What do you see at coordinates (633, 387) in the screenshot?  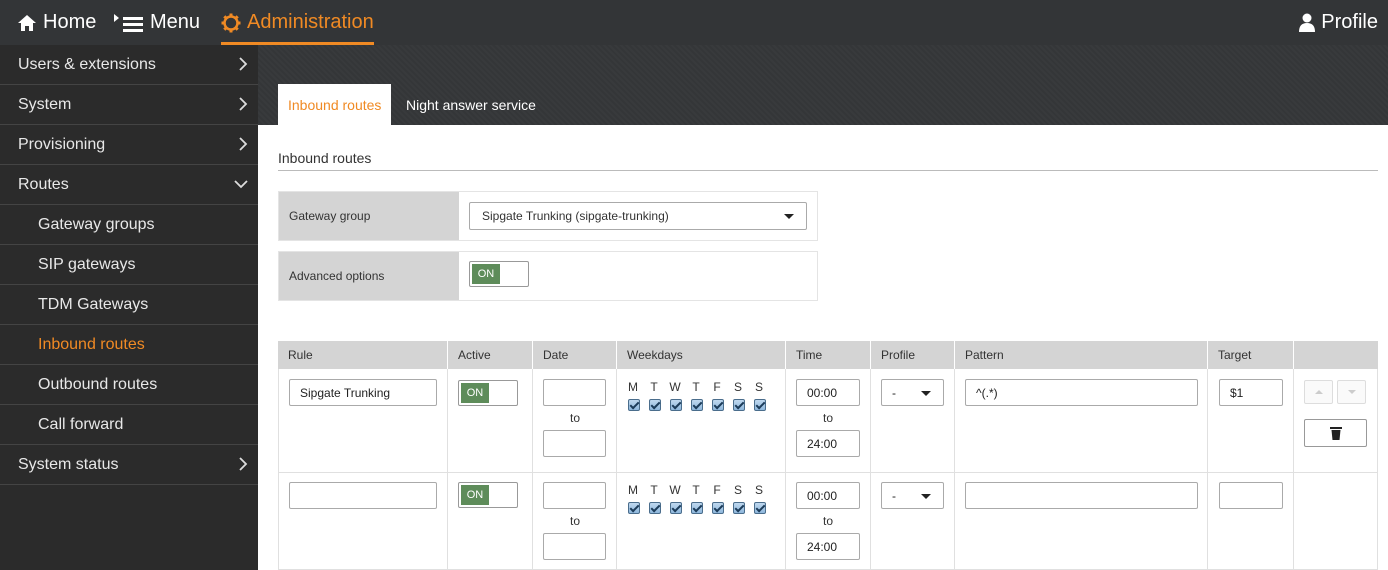 I see `weekday-label: M` at bounding box center [633, 387].